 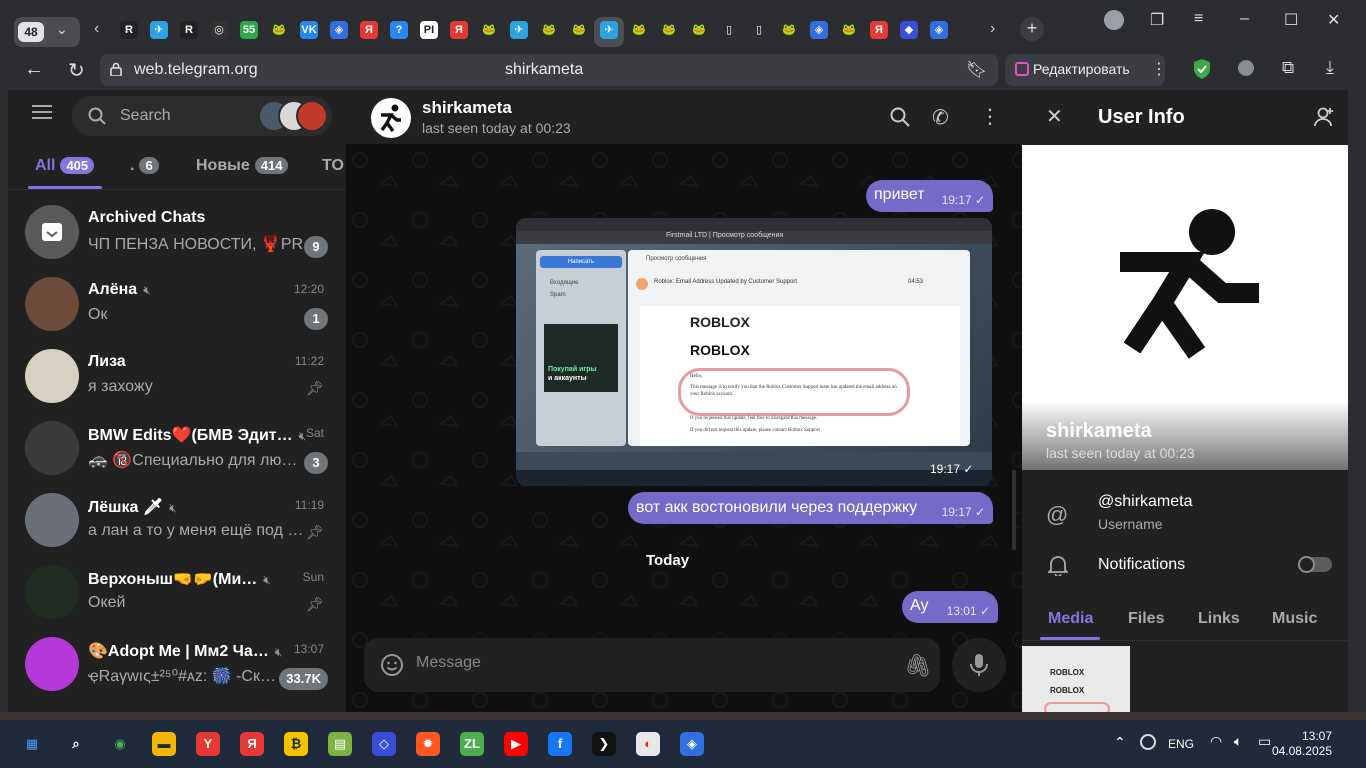 I want to click on tab-media: Media, so click(x=1070, y=619).